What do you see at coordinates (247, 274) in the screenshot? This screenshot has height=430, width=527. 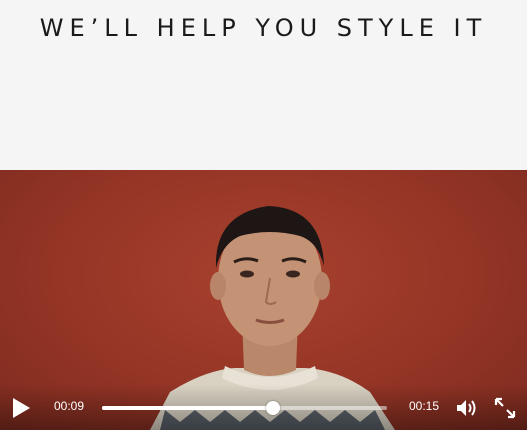 I see `eye-left` at bounding box center [247, 274].